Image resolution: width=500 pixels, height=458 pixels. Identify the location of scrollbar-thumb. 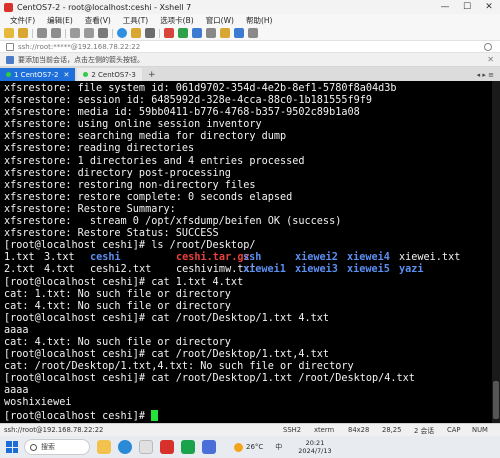
(496, 400).